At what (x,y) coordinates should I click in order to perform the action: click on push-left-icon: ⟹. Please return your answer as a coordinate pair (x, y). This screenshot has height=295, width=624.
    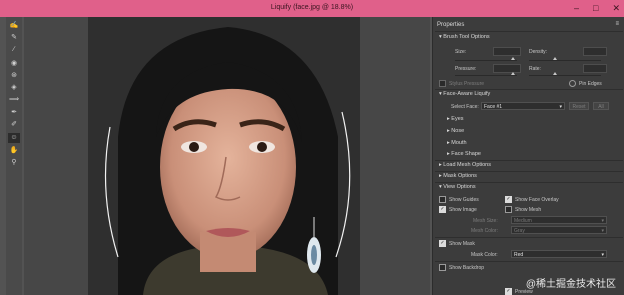
    Looking at the image, I should click on (14, 100).